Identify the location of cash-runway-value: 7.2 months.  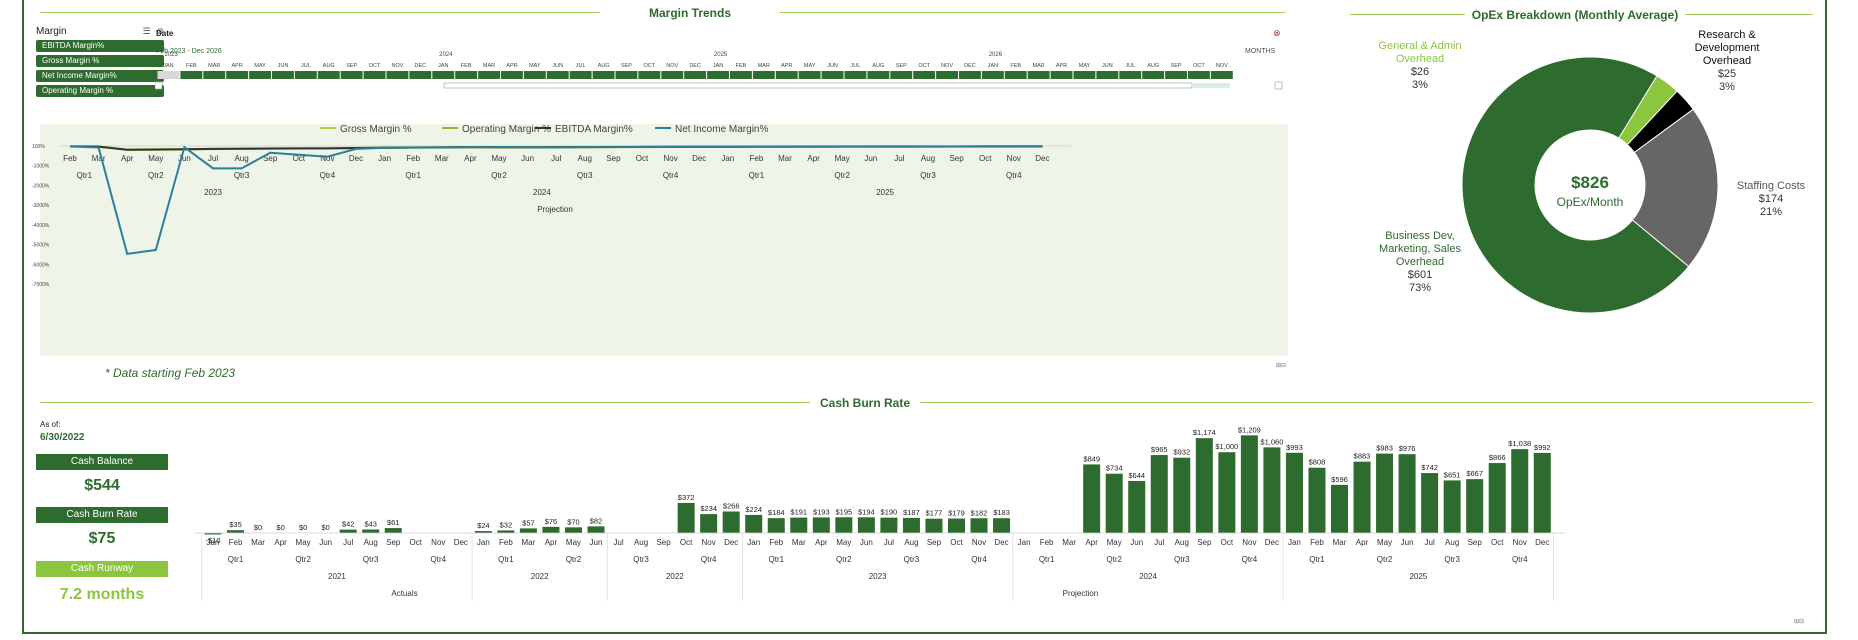
(102, 594).